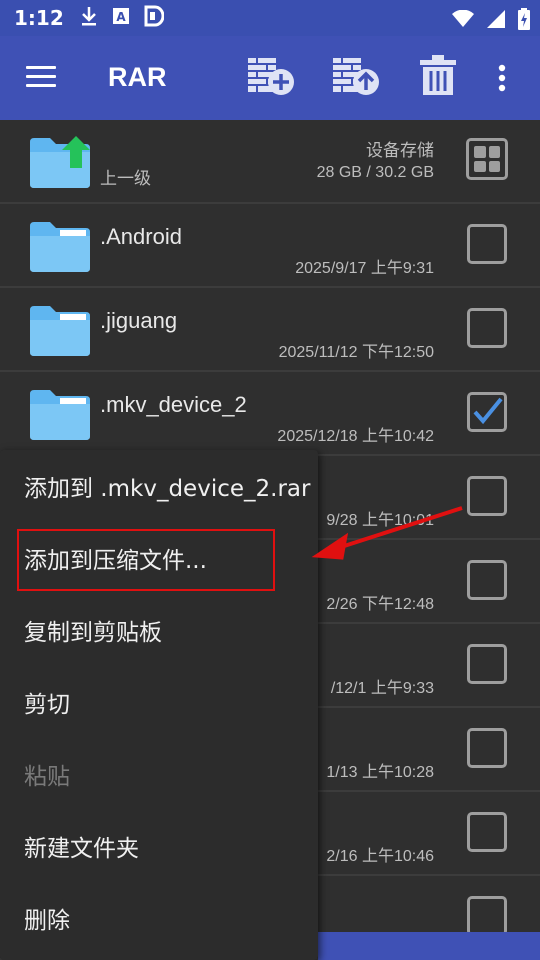  What do you see at coordinates (382, 688) in the screenshot?
I see `file-date: /12/1 上午9:33` at bounding box center [382, 688].